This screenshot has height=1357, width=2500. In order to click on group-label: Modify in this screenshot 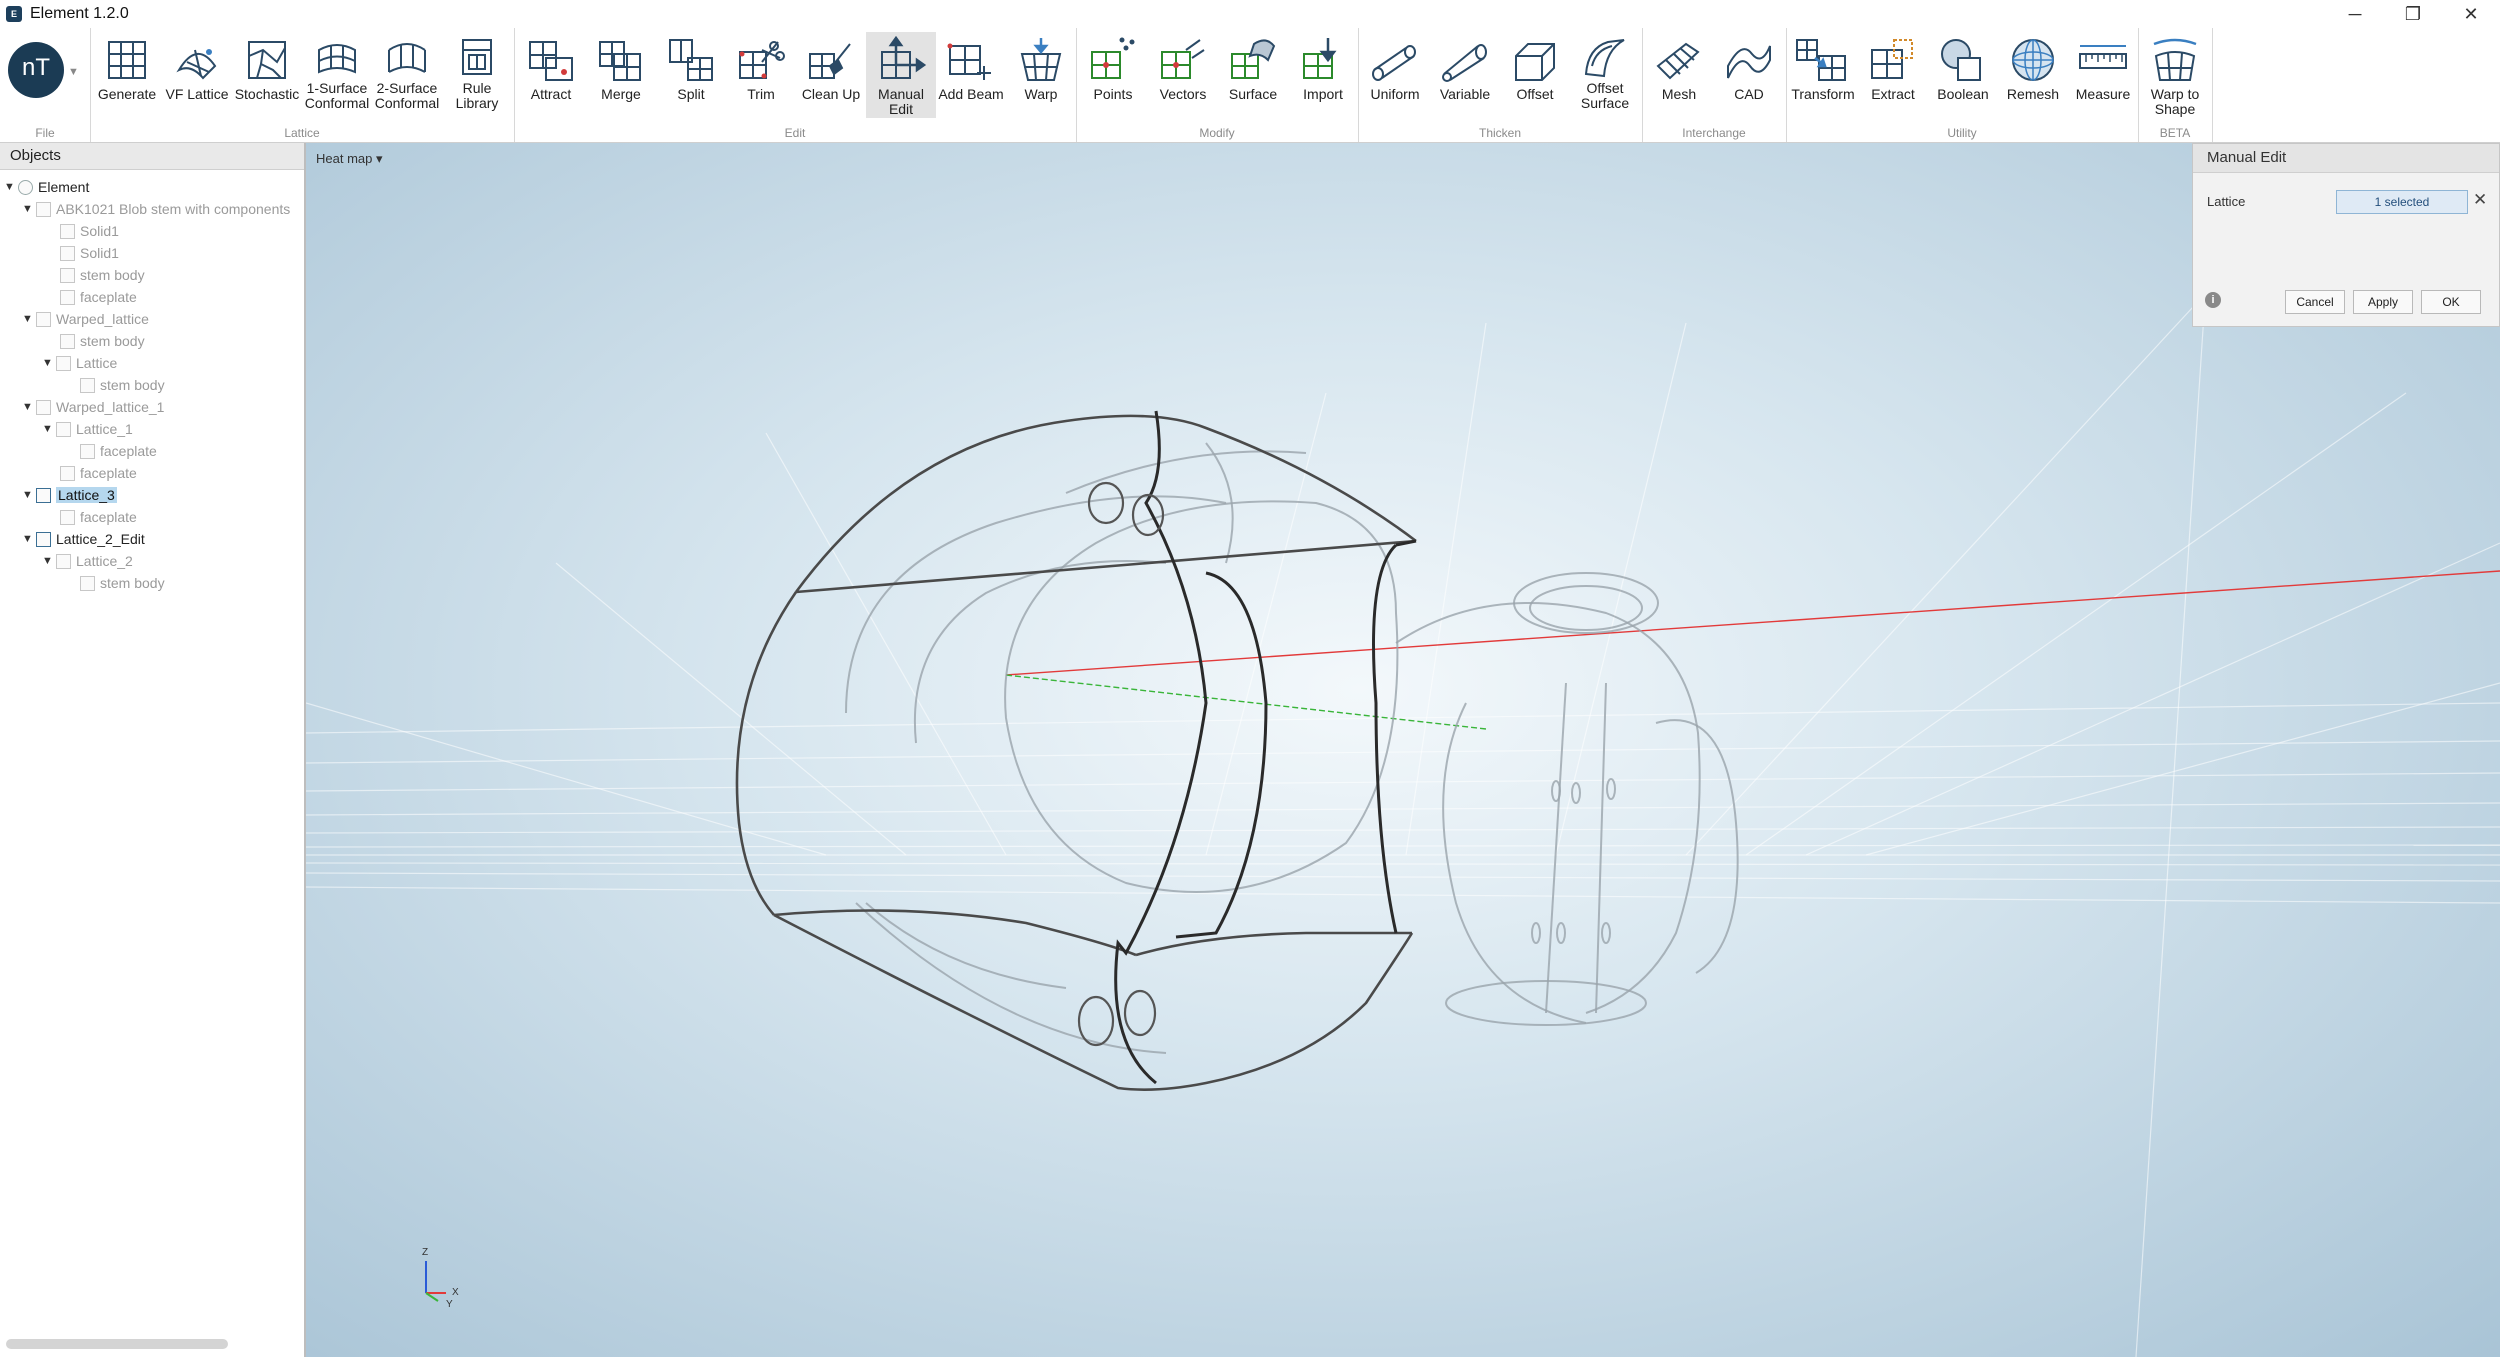, I will do `click(1217, 133)`.